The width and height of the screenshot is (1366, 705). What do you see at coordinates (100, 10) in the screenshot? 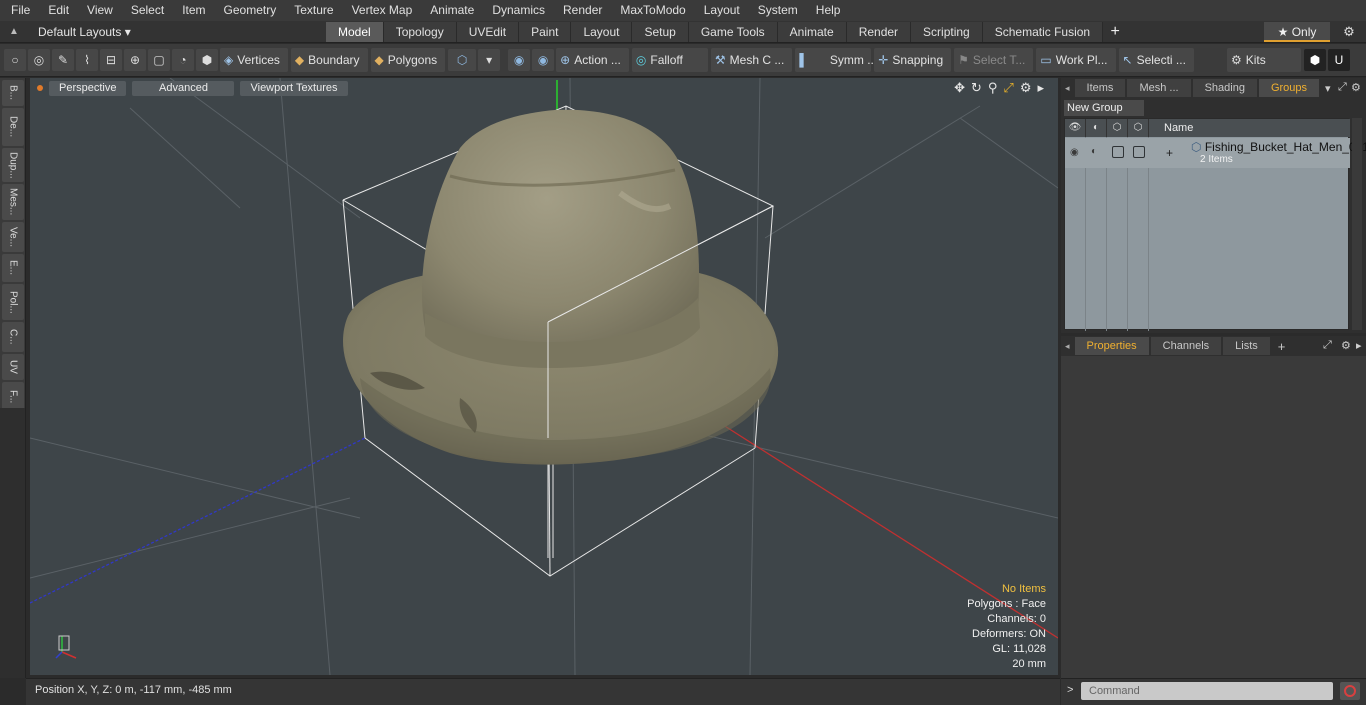
I see `menu-view: View` at bounding box center [100, 10].